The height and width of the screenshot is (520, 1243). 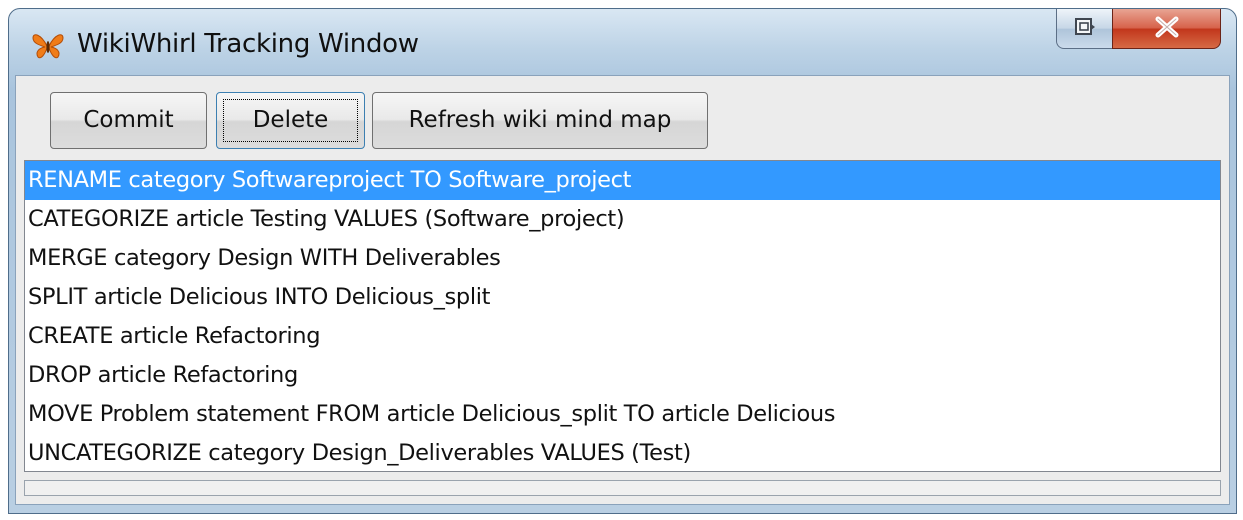 I want to click on commit-button: Commit, so click(x=128, y=120).